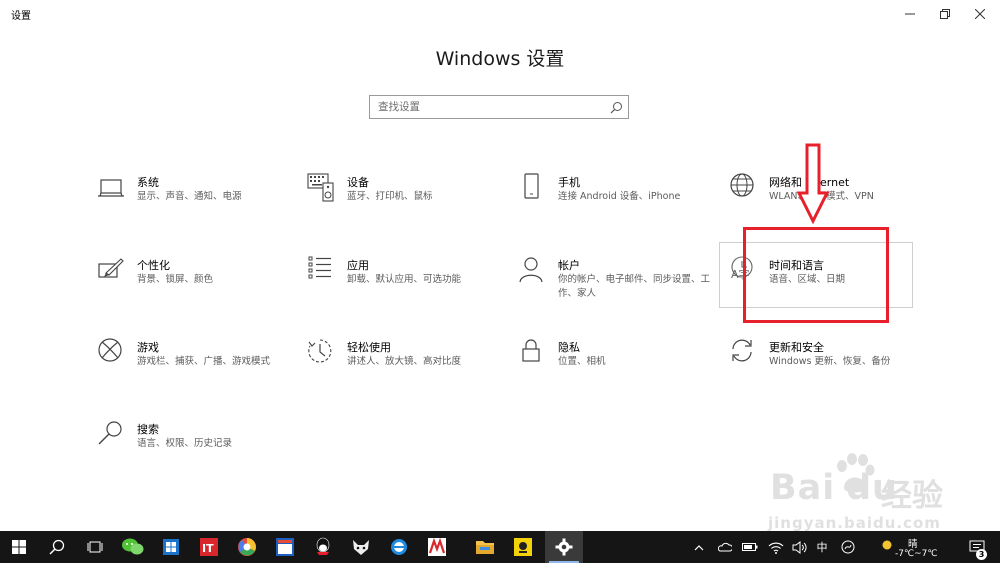 The width and height of the screenshot is (1000, 563). Describe the element at coordinates (816, 275) in the screenshot. I see `red-annotation-box` at that location.